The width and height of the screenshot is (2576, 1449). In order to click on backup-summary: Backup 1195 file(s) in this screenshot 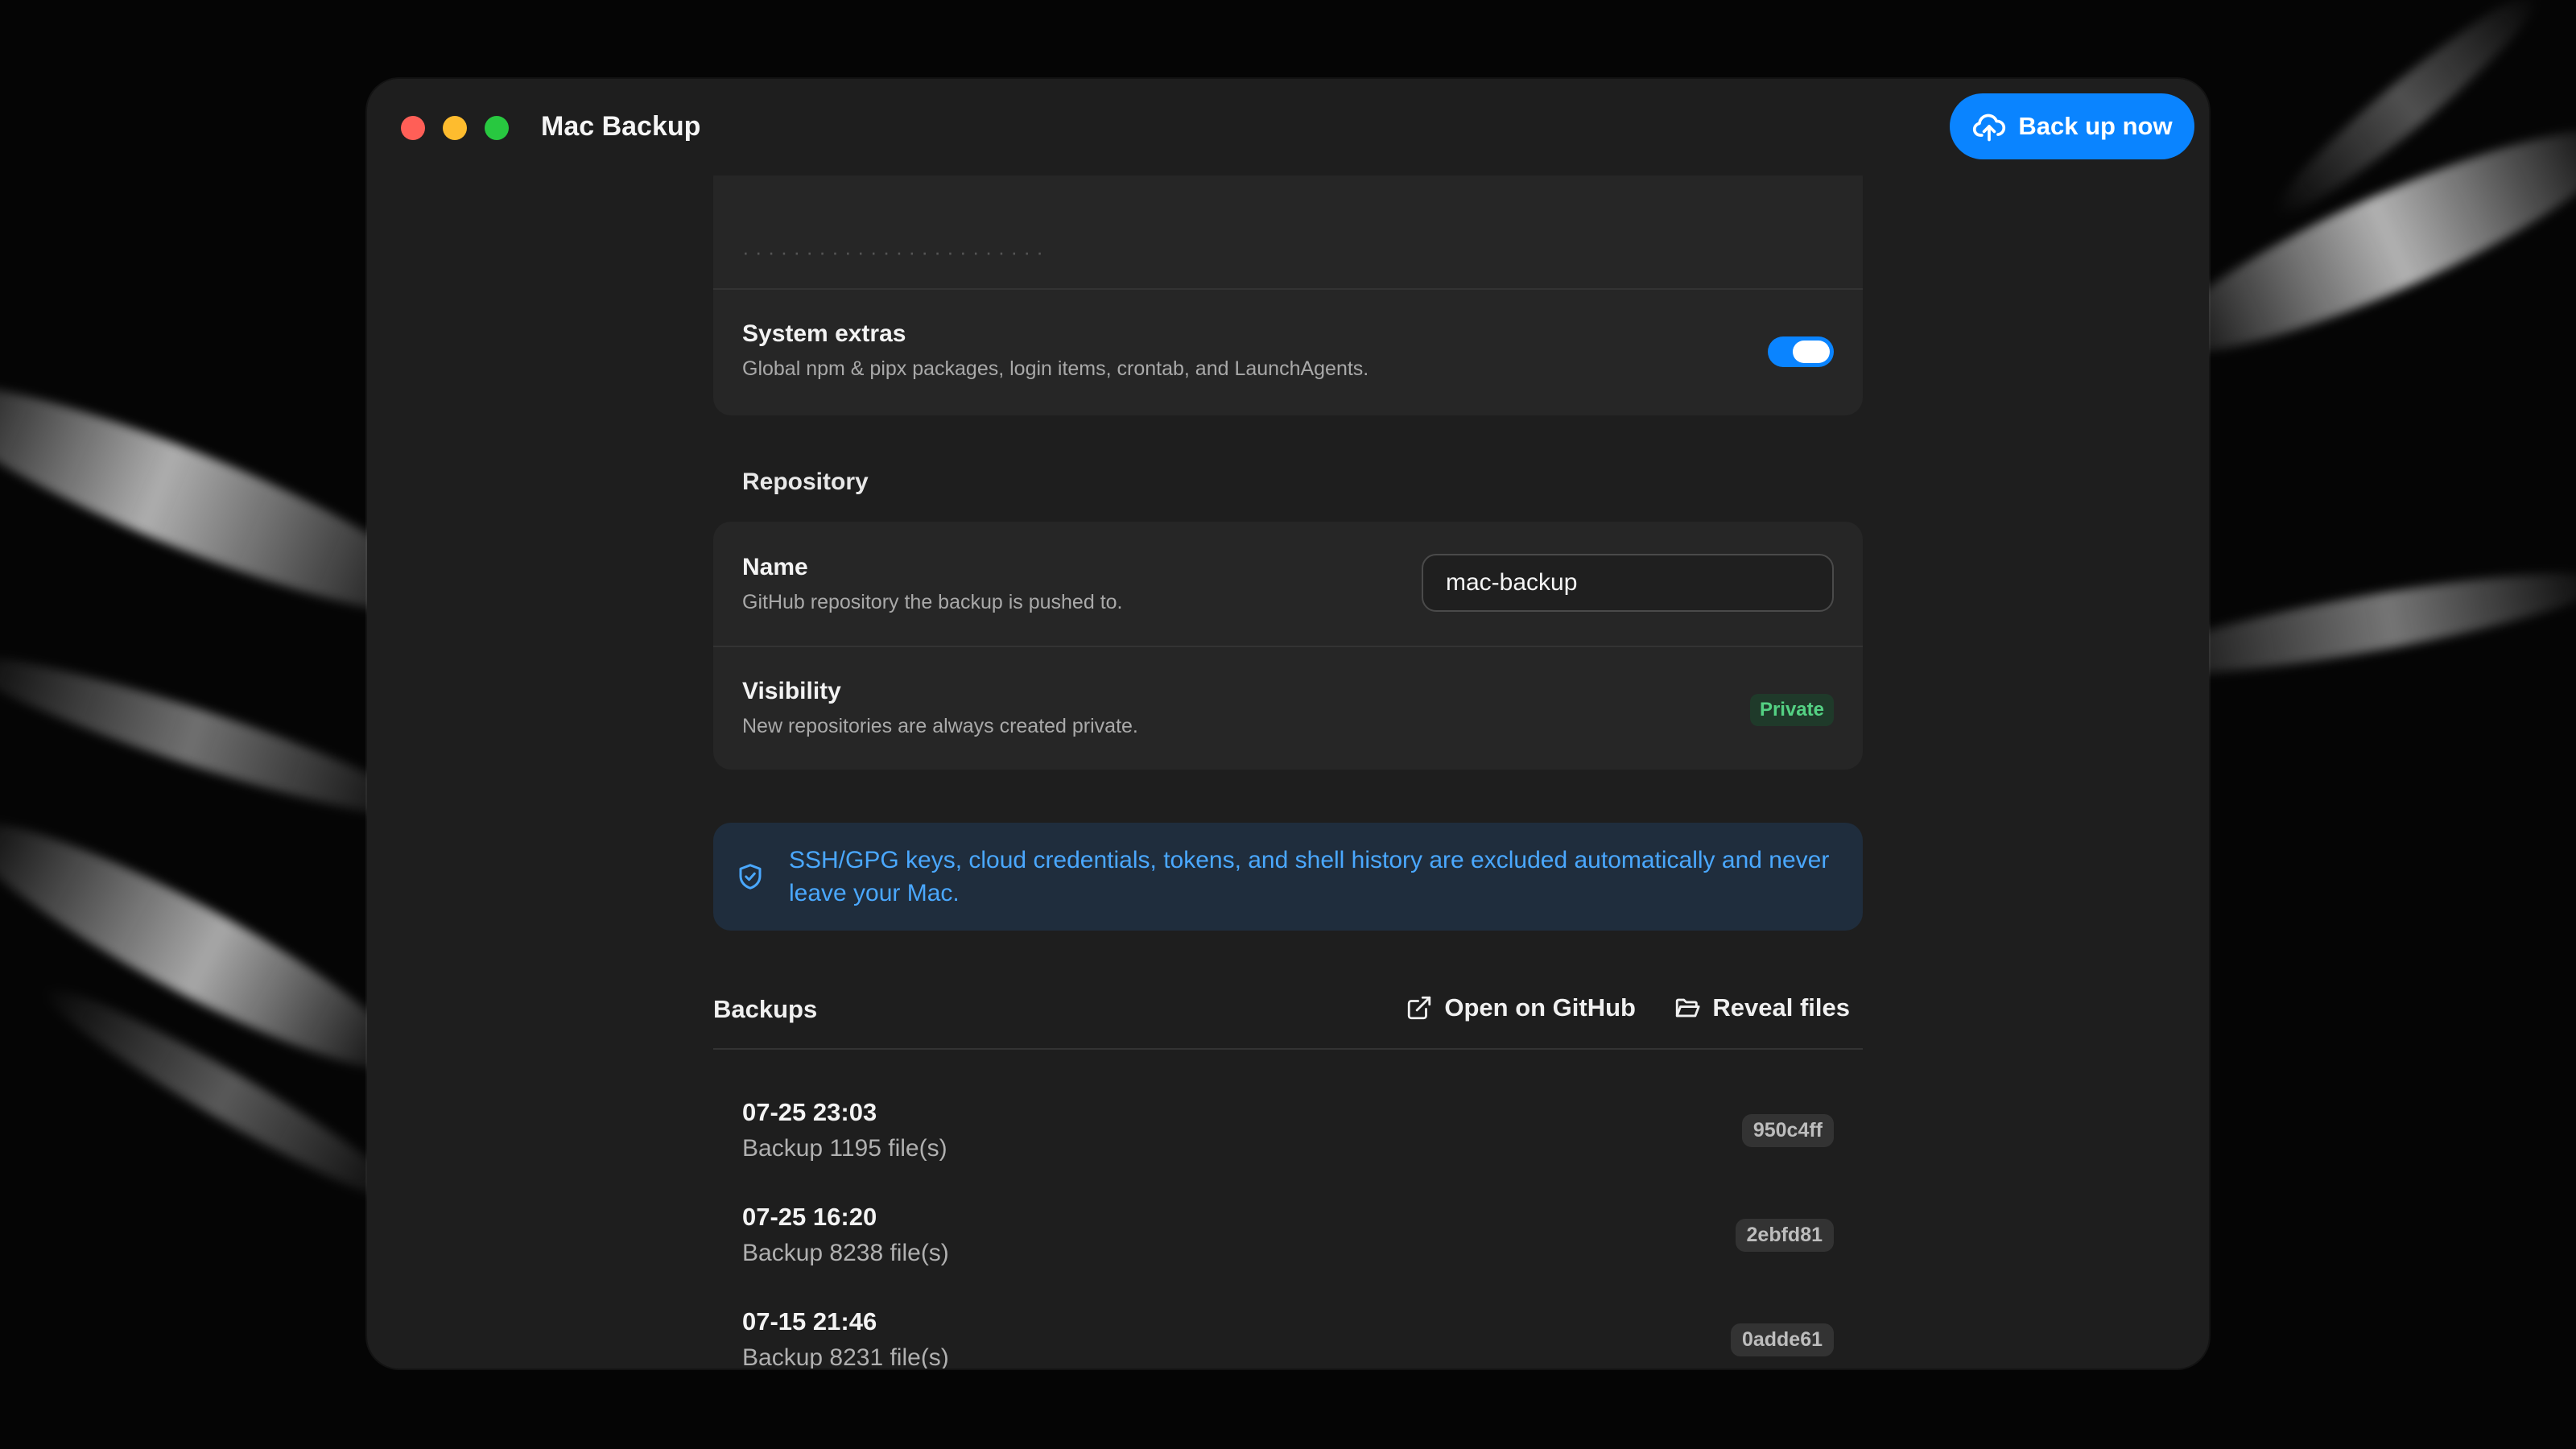, I will do `click(844, 1148)`.